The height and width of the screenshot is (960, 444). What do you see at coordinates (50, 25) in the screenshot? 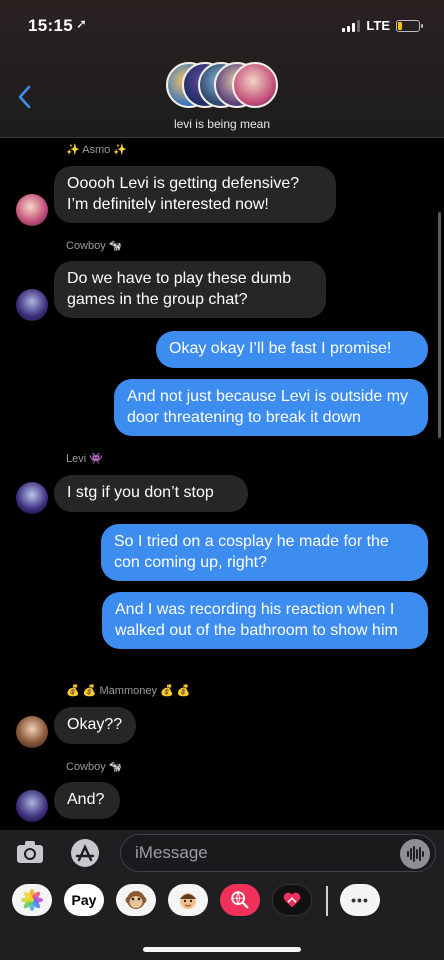
I see `status-time: 15:15` at bounding box center [50, 25].